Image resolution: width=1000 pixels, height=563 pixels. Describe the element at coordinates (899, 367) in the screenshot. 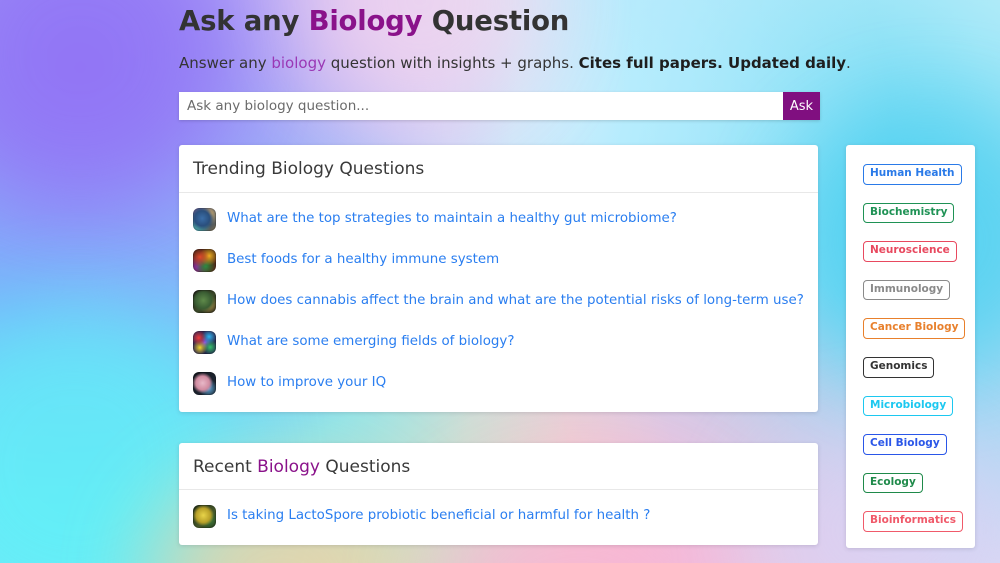

I see `category-tag-genomics: Genomics` at that location.